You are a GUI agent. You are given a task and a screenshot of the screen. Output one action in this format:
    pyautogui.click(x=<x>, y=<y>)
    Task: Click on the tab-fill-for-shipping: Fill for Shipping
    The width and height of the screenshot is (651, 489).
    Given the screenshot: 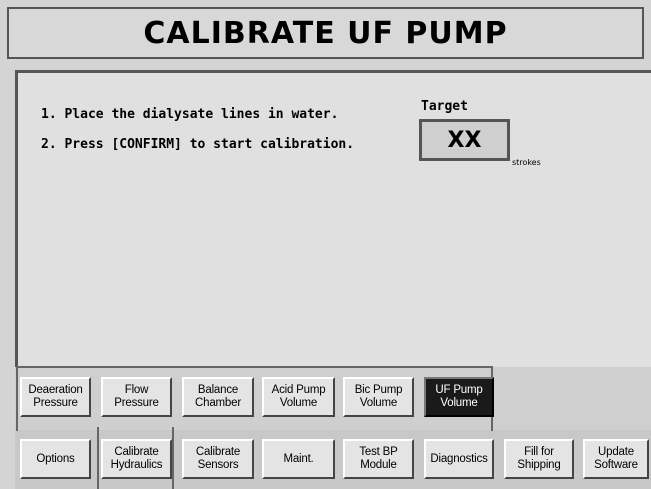 What is the action you would take?
    pyautogui.click(x=539, y=459)
    